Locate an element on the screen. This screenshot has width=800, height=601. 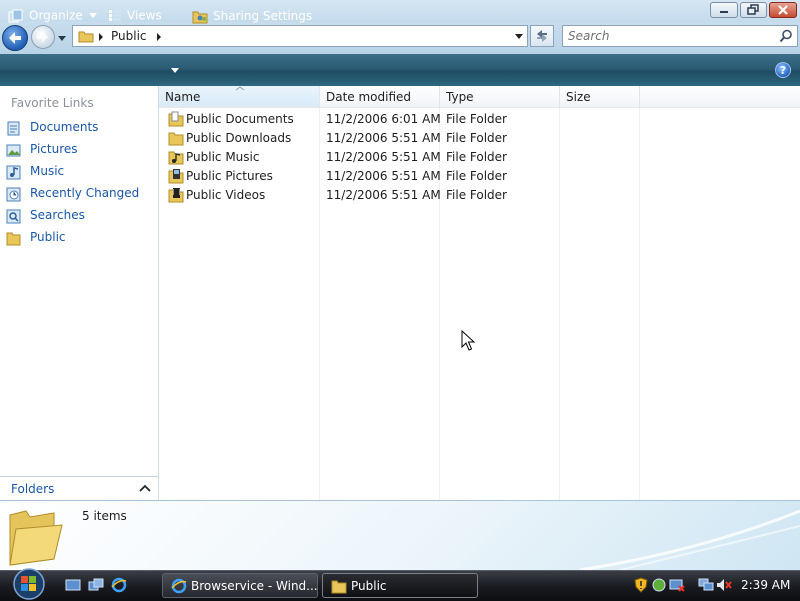
start-button is located at coordinates (29, 584).